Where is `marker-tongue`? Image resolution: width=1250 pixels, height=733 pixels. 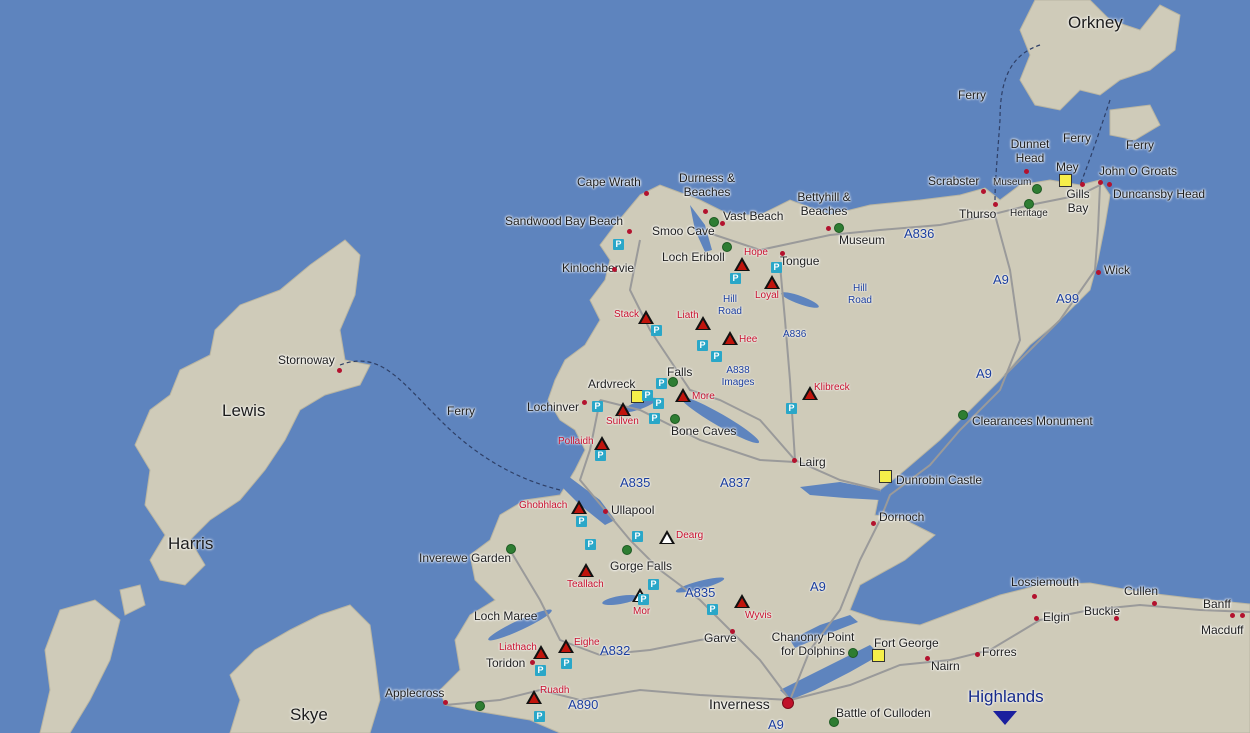
marker-tongue is located at coordinates (782, 253).